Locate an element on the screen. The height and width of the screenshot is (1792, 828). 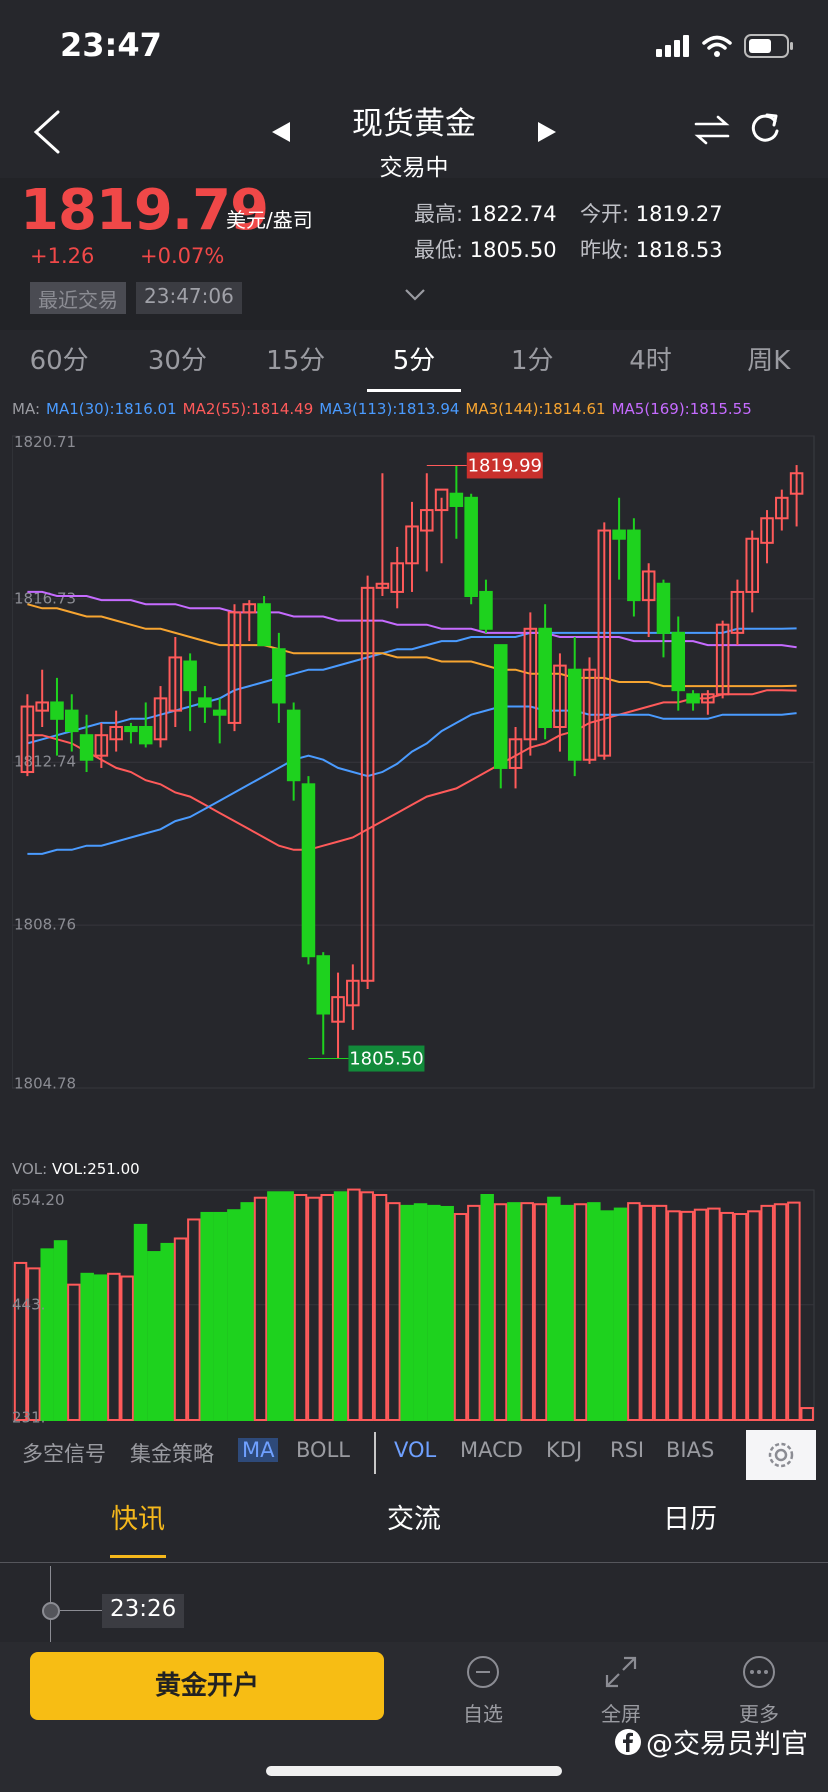
next-instrument-icon is located at coordinates (547, 132).